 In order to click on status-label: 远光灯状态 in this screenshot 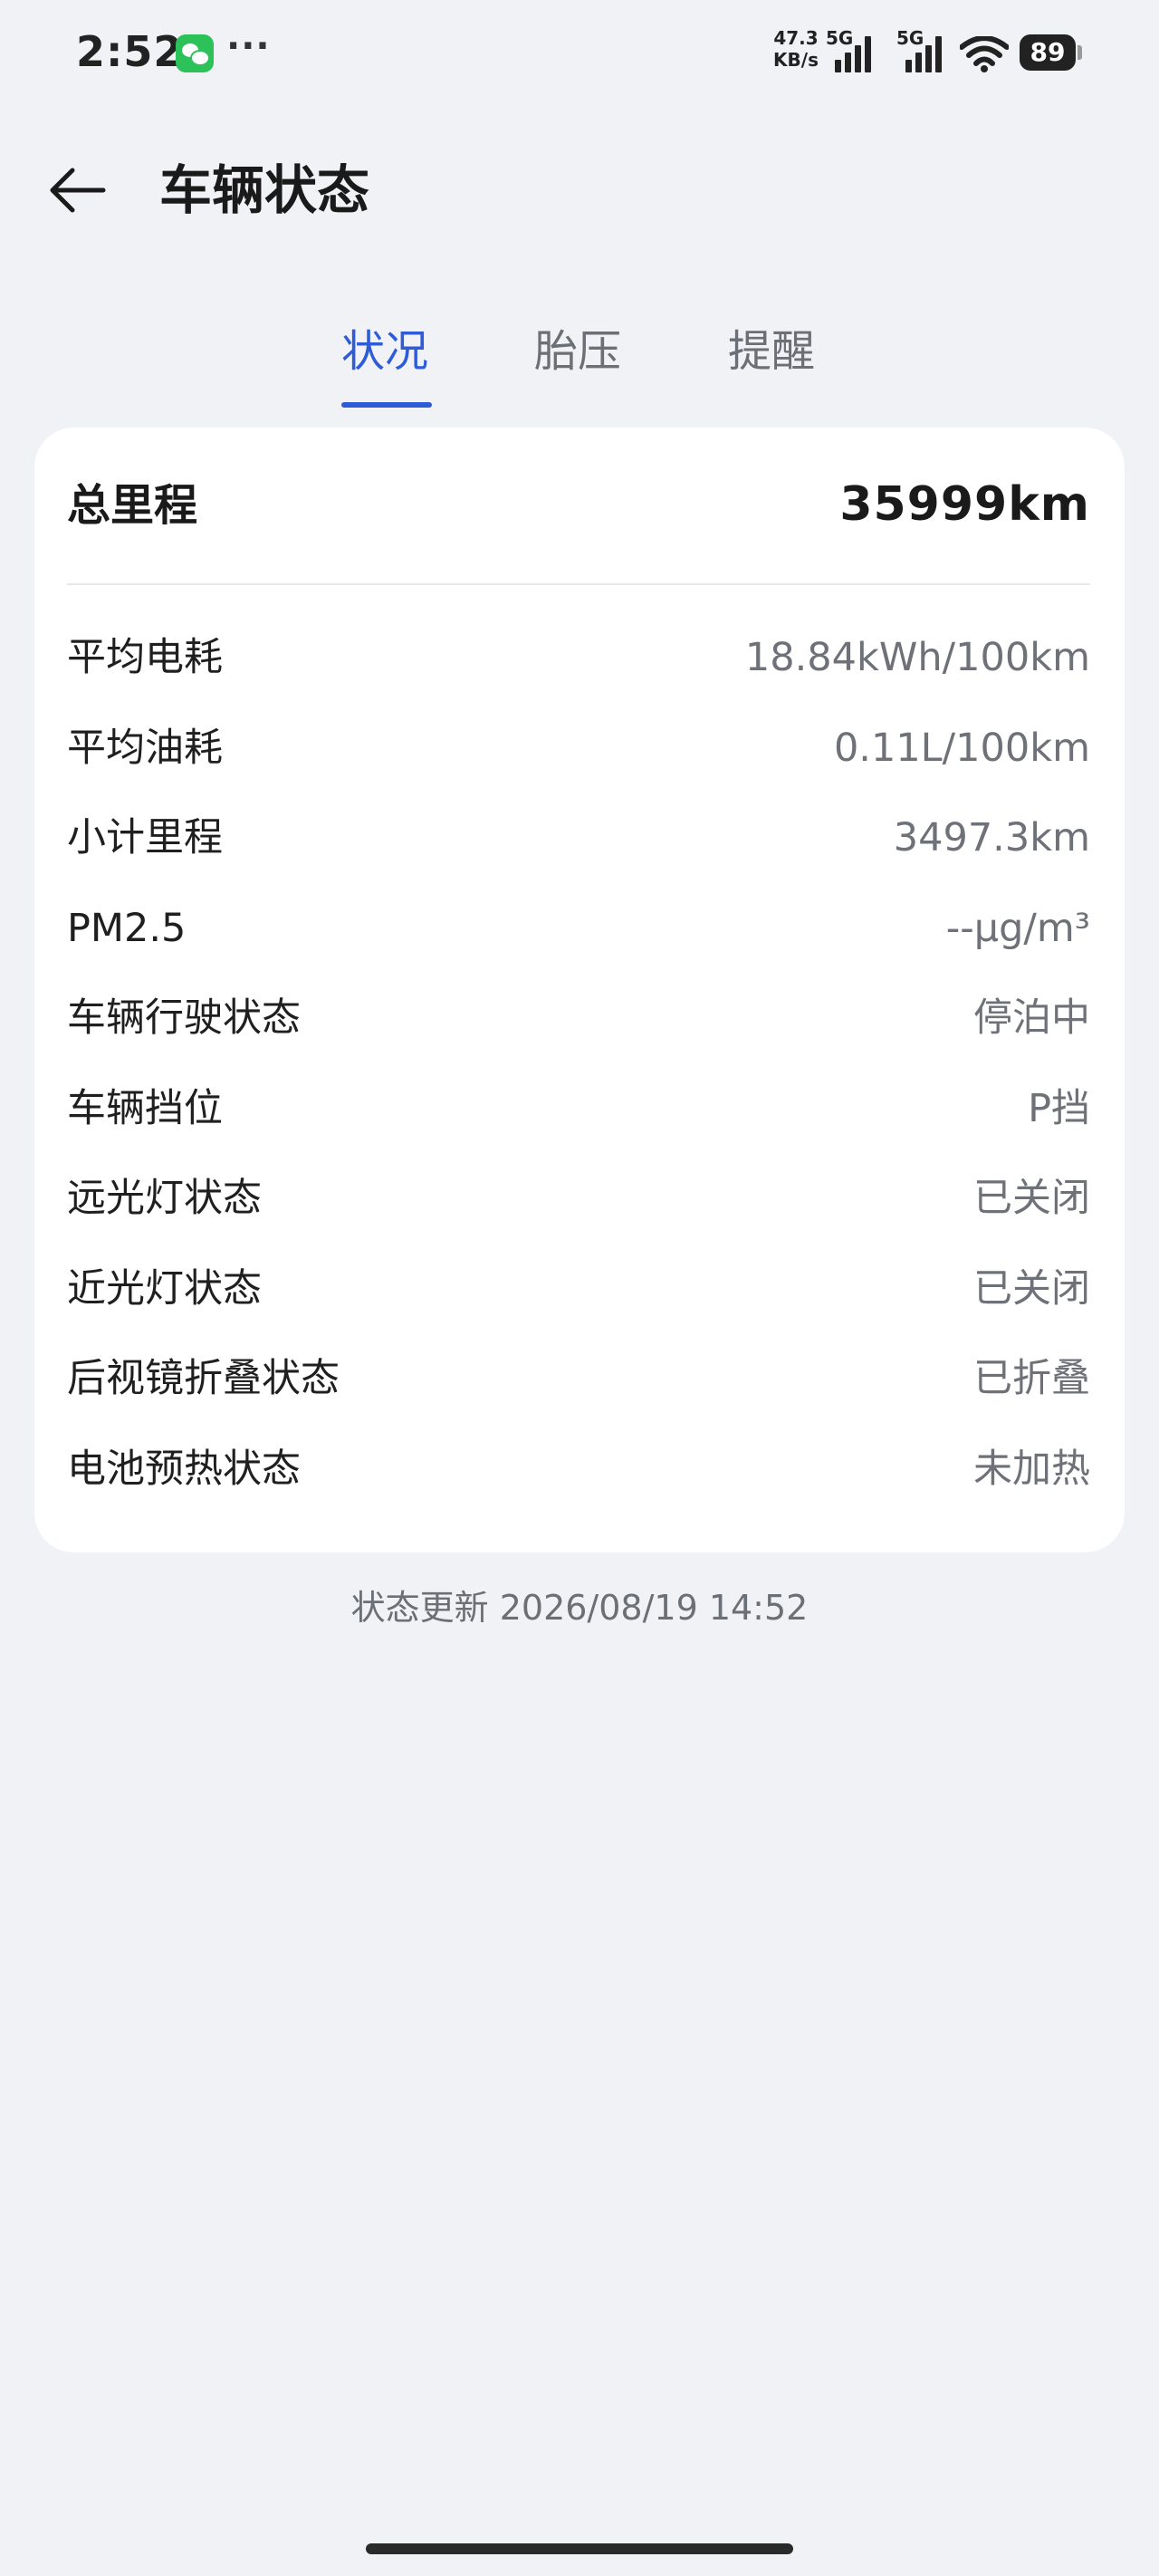, I will do `click(164, 1198)`.